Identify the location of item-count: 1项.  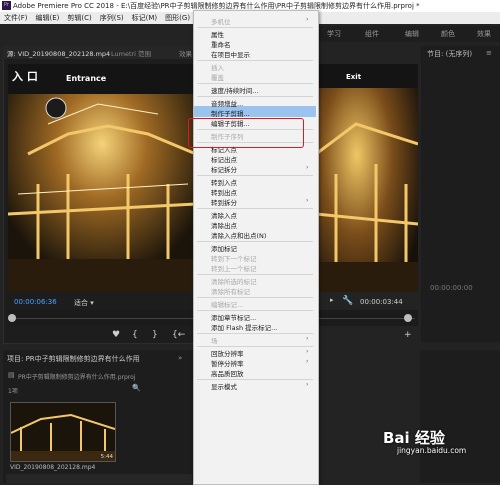
(13, 391).